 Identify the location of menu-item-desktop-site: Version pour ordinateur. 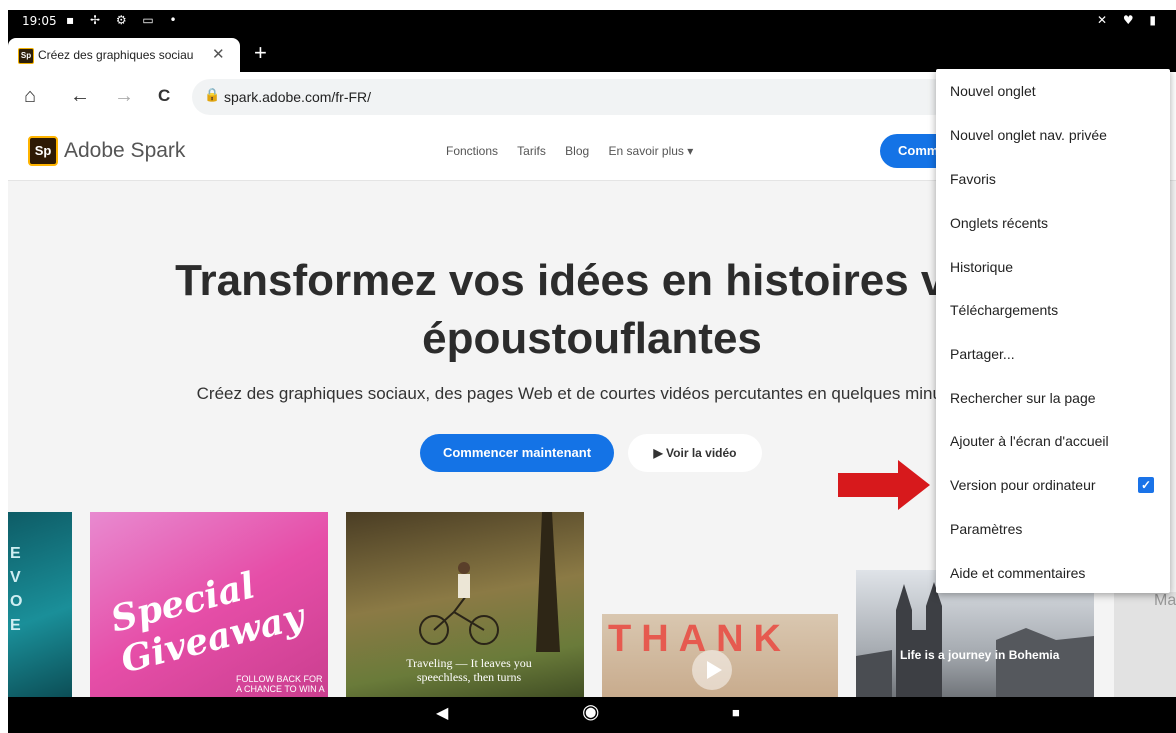
(1023, 485).